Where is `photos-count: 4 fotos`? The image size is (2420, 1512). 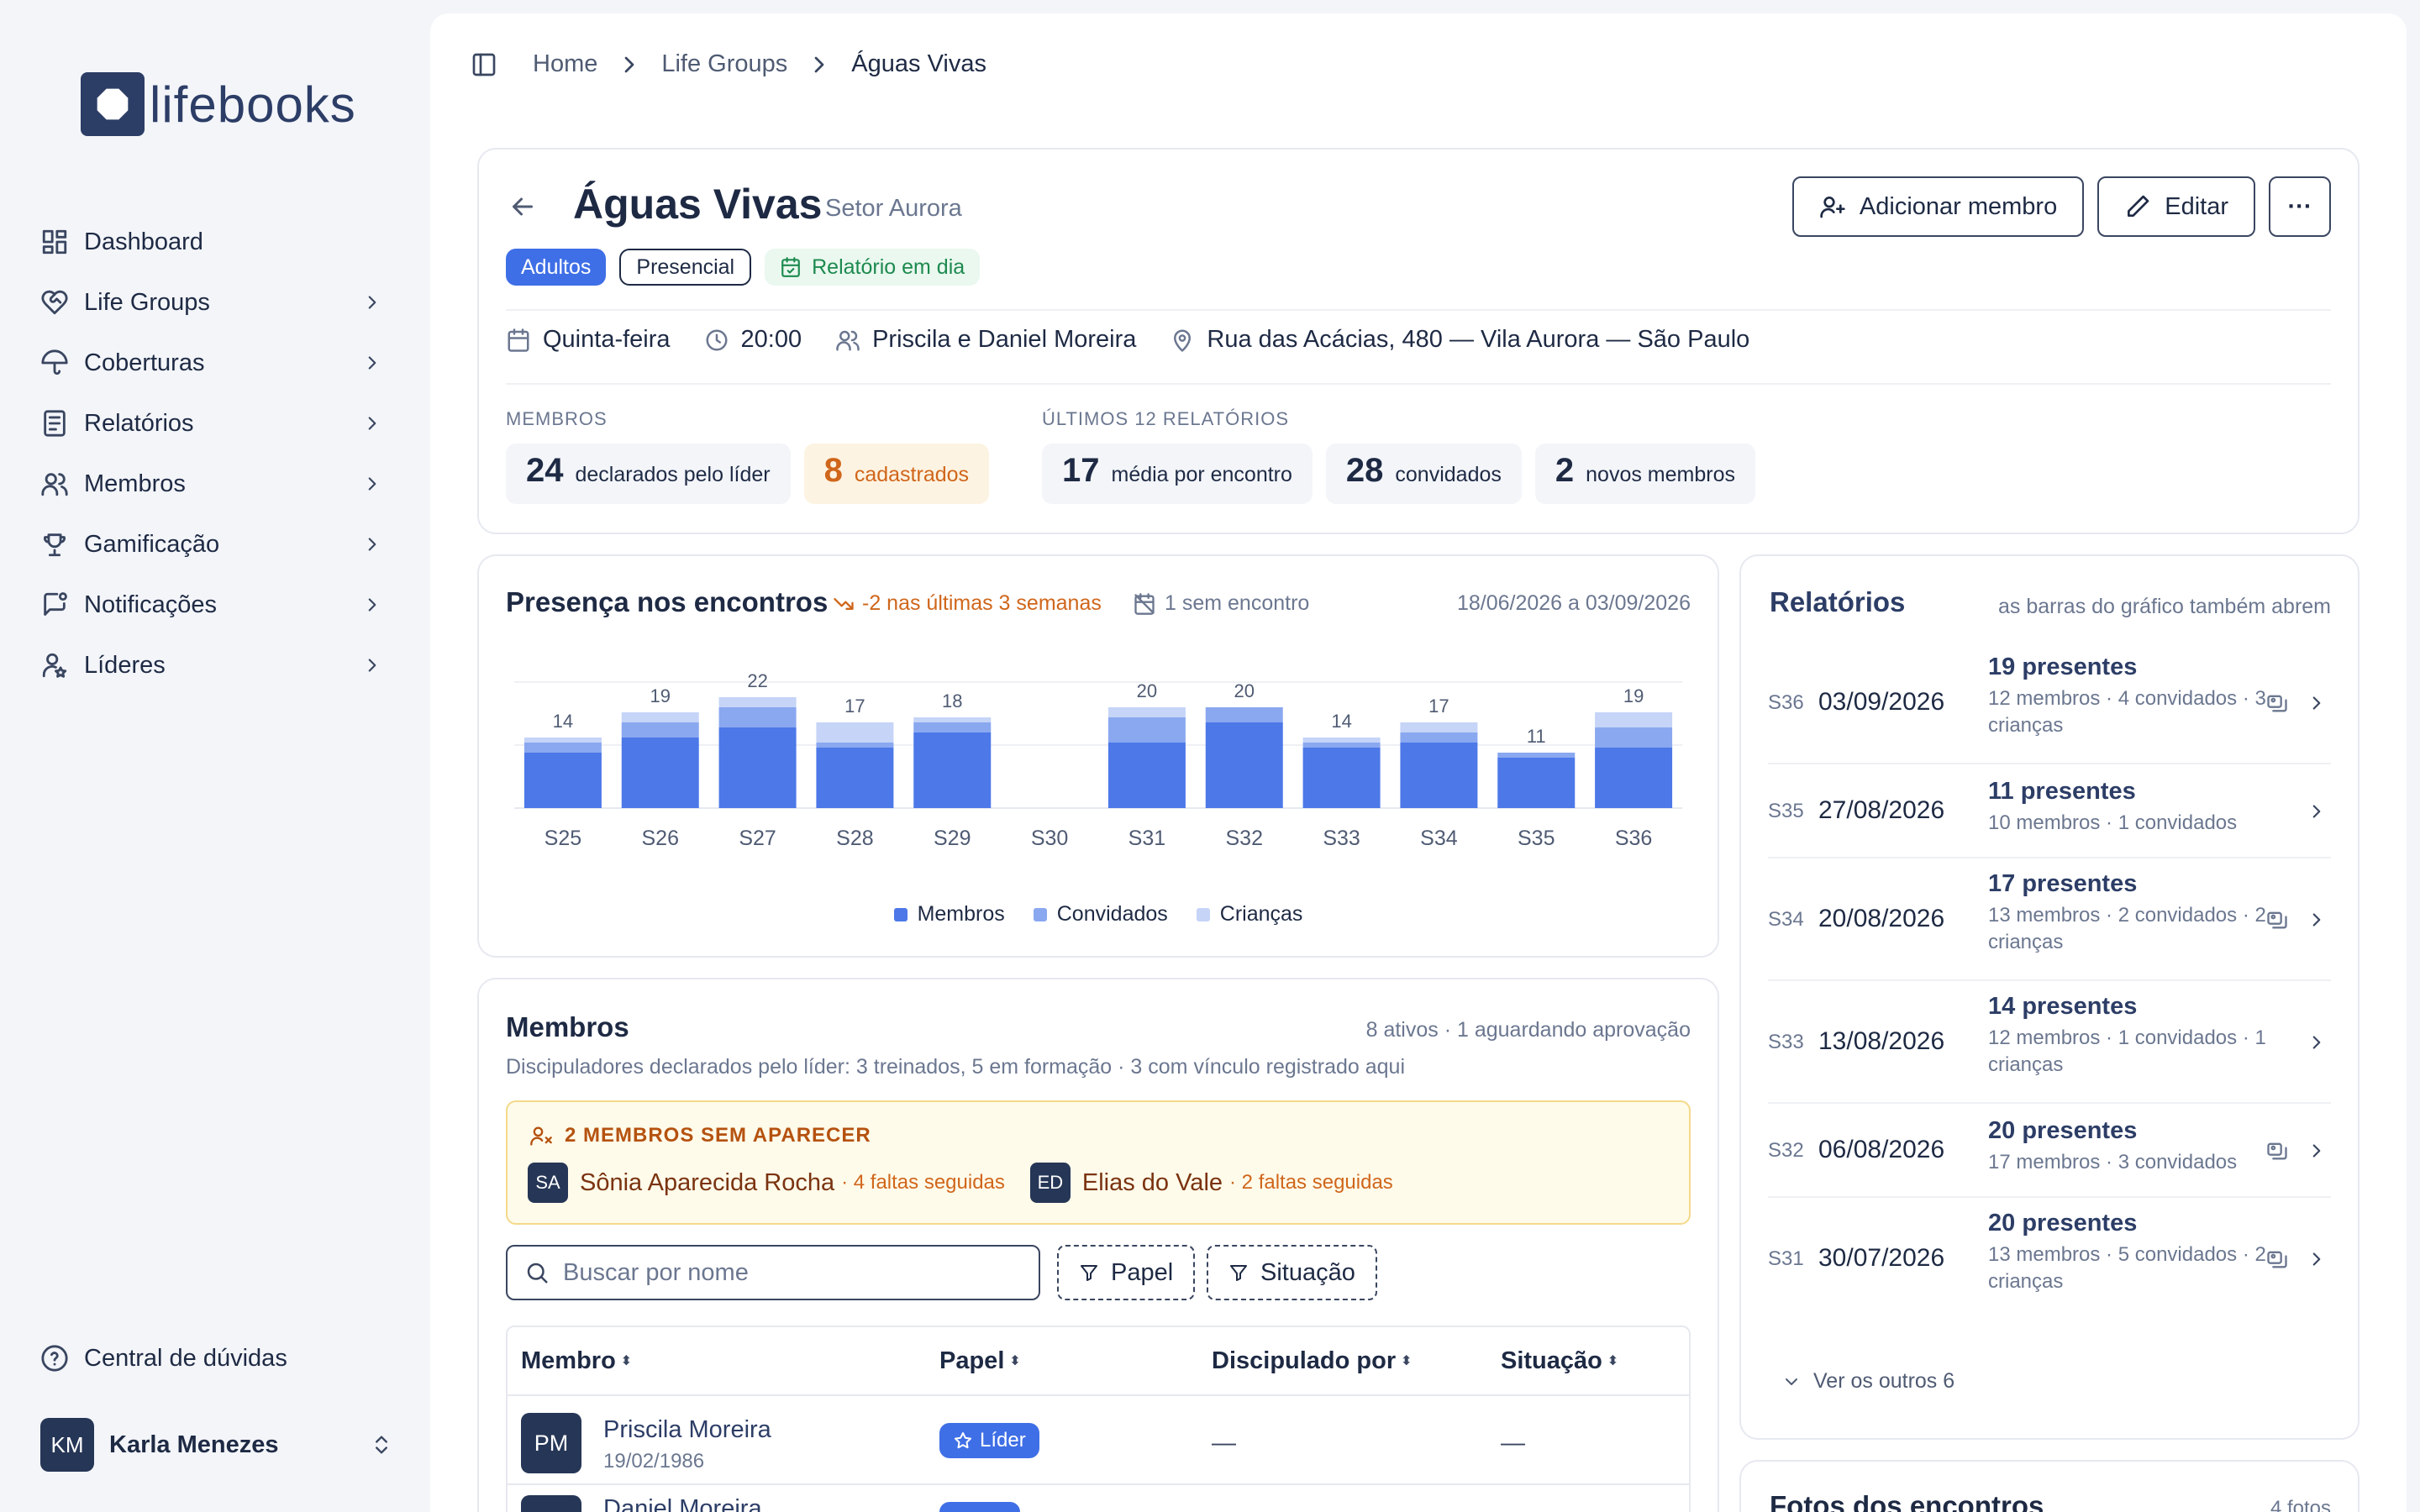
photos-count: 4 fotos is located at coordinates (2300, 1504).